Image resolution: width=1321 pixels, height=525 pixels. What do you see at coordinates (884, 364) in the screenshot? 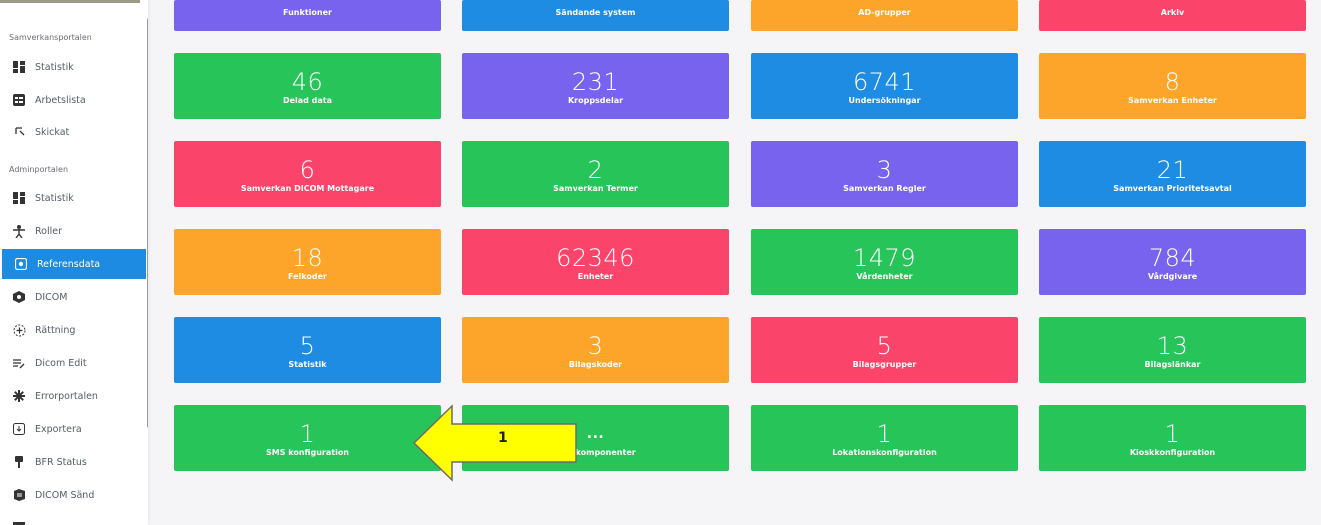
I see `card-label: Bilagsgrupper` at bounding box center [884, 364].